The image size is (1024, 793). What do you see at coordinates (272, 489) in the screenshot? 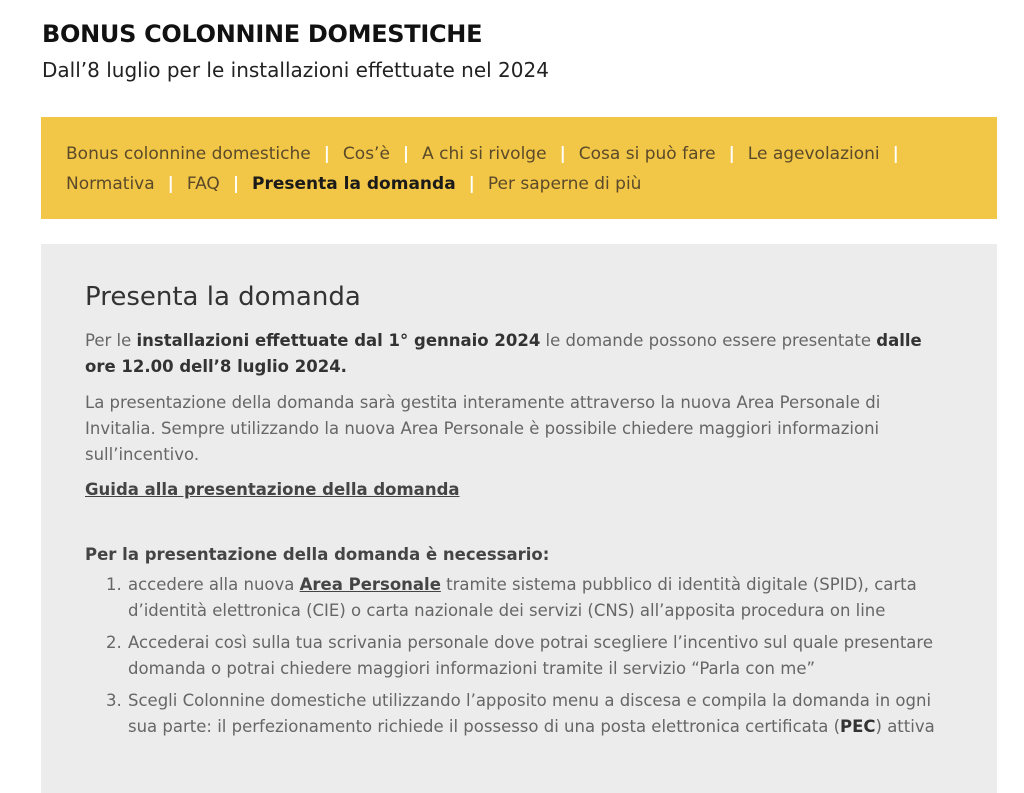
I see `guide-link: Guida alla presentazione della domanda` at bounding box center [272, 489].